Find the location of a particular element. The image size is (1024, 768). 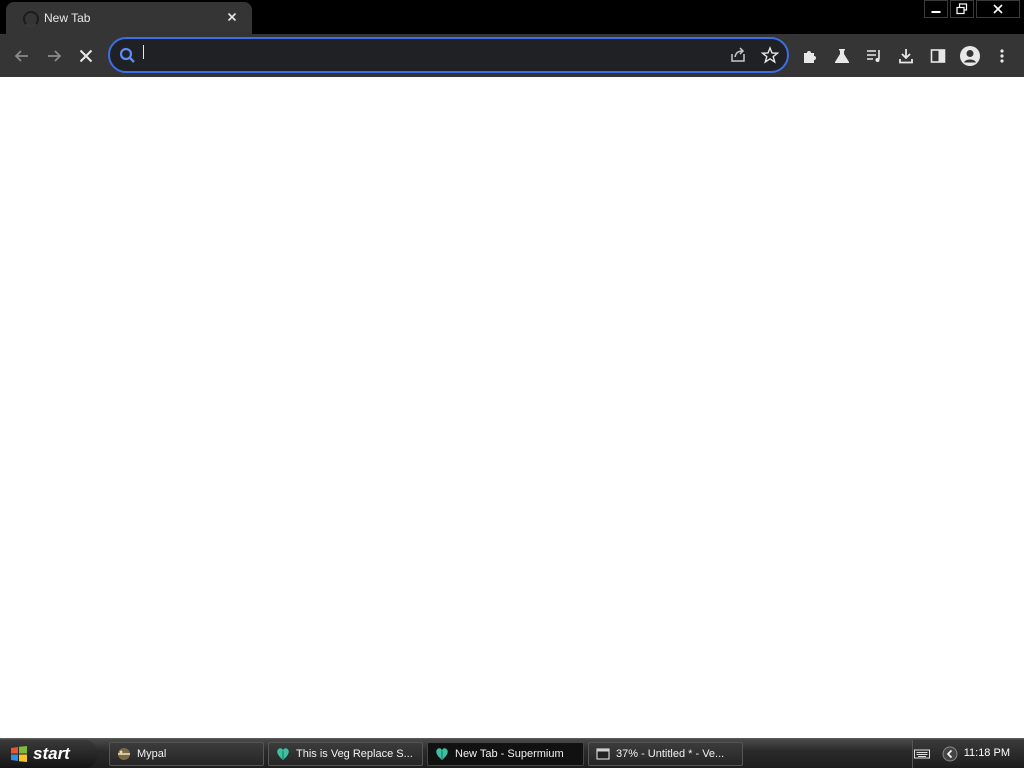

start-label: start is located at coordinates (51, 753).